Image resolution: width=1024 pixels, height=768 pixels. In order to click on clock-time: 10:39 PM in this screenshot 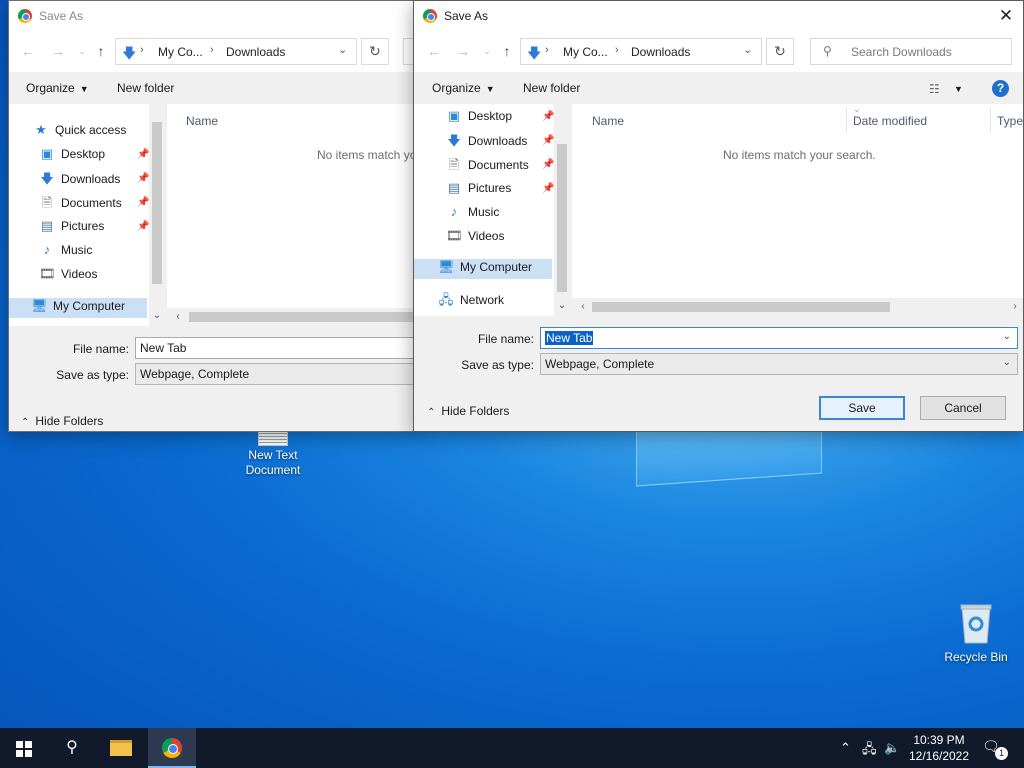, I will do `click(939, 740)`.